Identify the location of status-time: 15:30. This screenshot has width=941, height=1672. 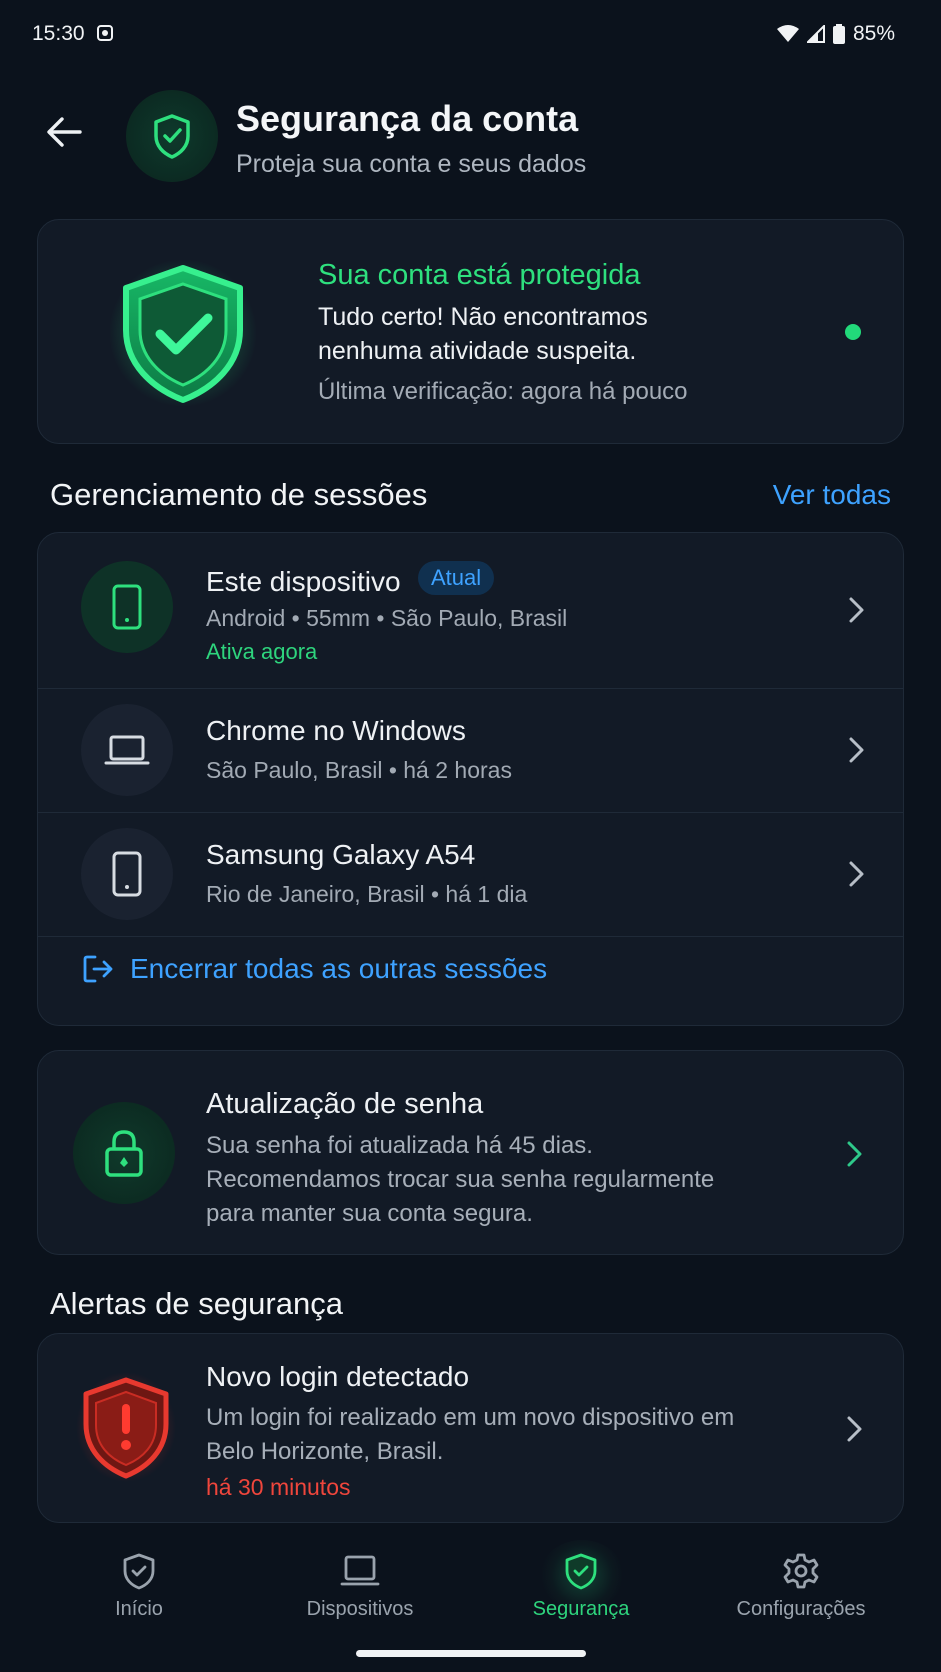
(73, 34).